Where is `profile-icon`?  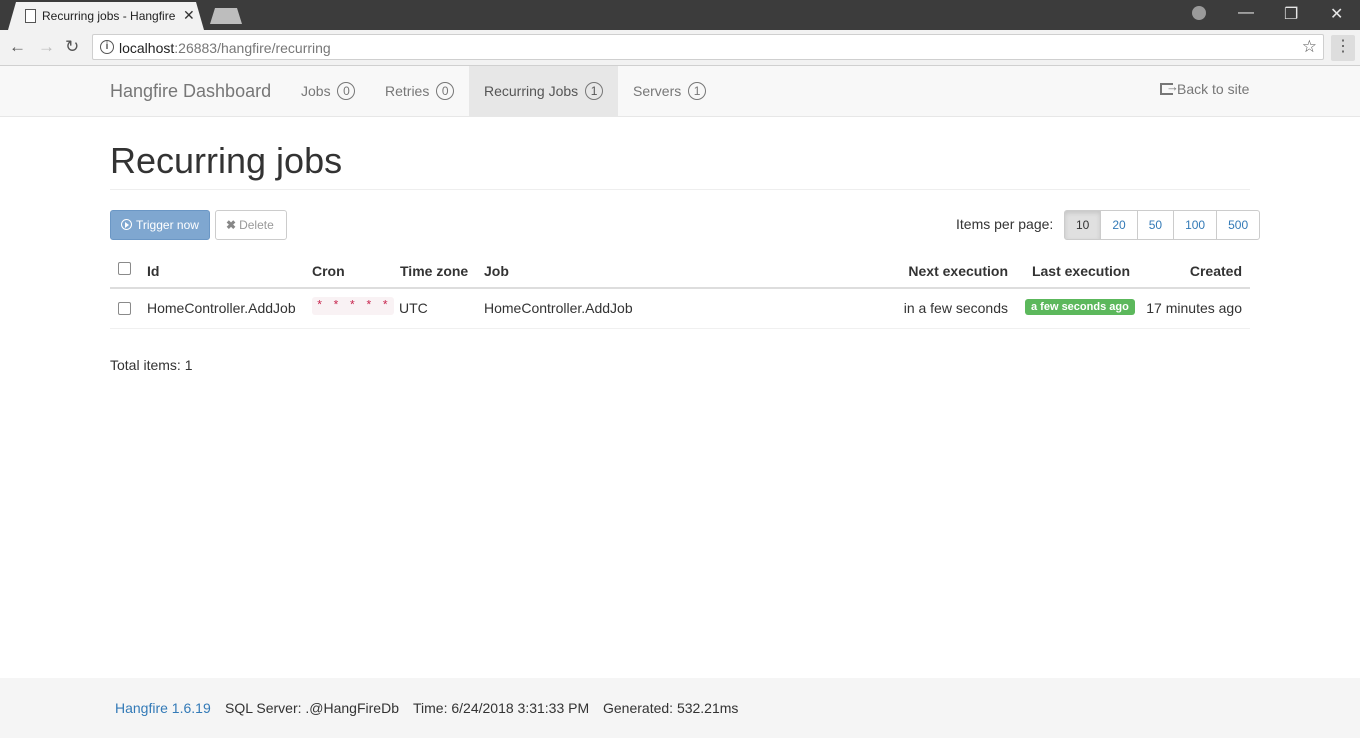
profile-icon is located at coordinates (1199, 13).